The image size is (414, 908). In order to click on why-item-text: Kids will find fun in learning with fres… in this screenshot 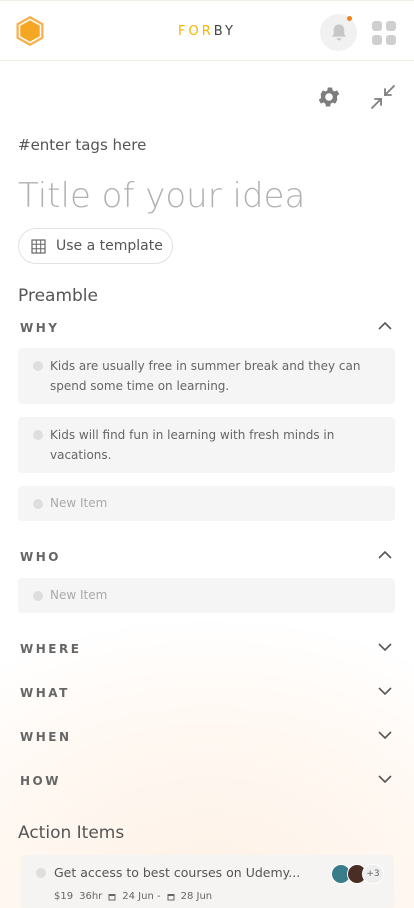, I will do `click(192, 445)`.